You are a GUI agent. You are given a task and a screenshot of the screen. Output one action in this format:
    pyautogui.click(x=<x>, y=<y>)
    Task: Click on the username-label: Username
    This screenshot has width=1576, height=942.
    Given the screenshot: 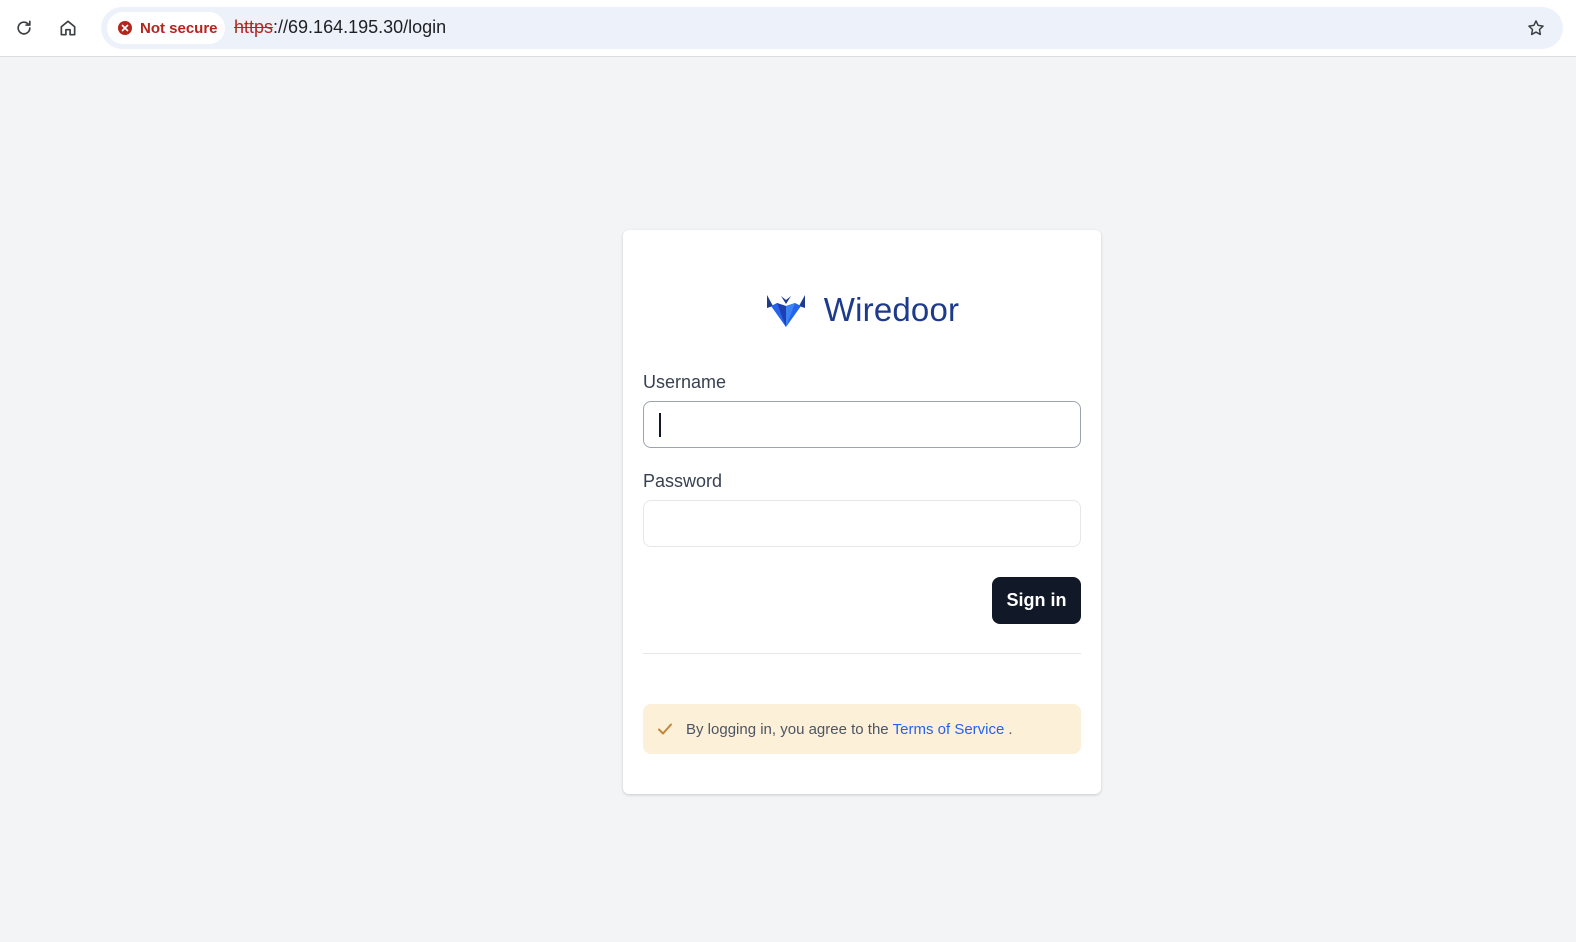 What is the action you would take?
    pyautogui.click(x=685, y=382)
    